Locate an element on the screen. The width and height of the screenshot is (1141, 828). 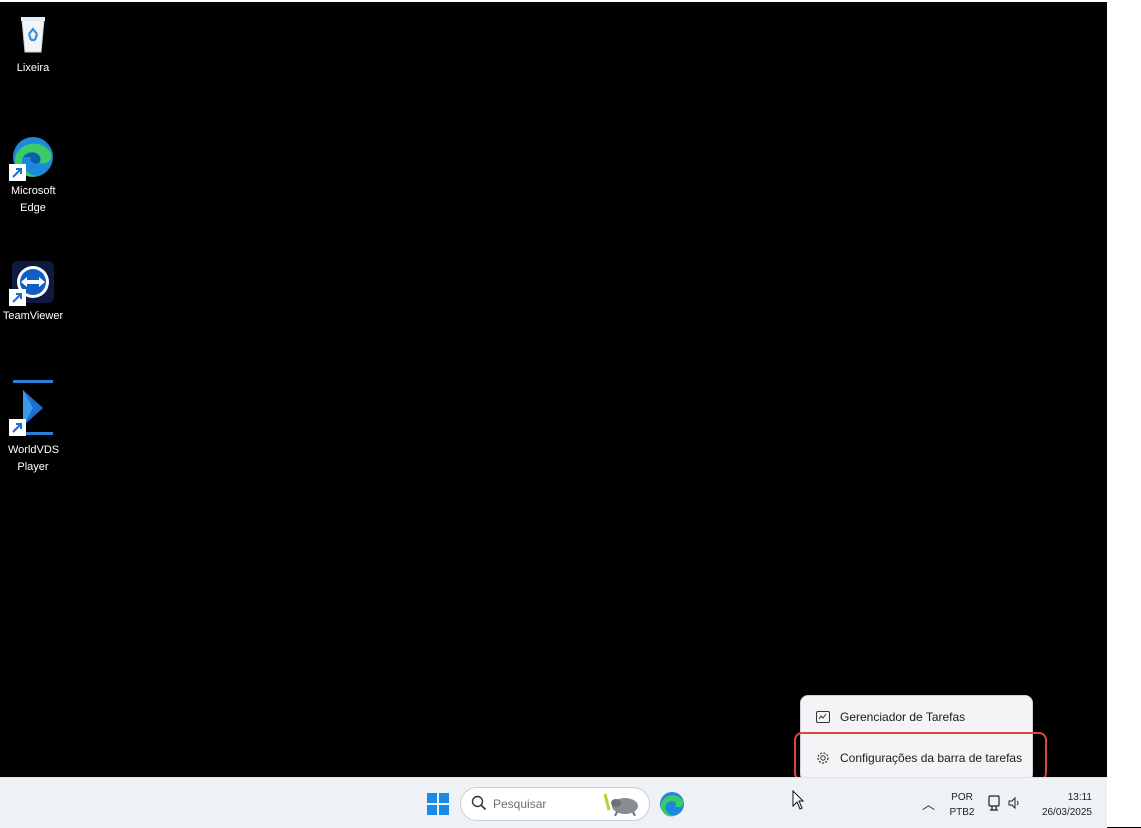
taskbar-search-box: Pesquisar is located at coordinates (555, 804).